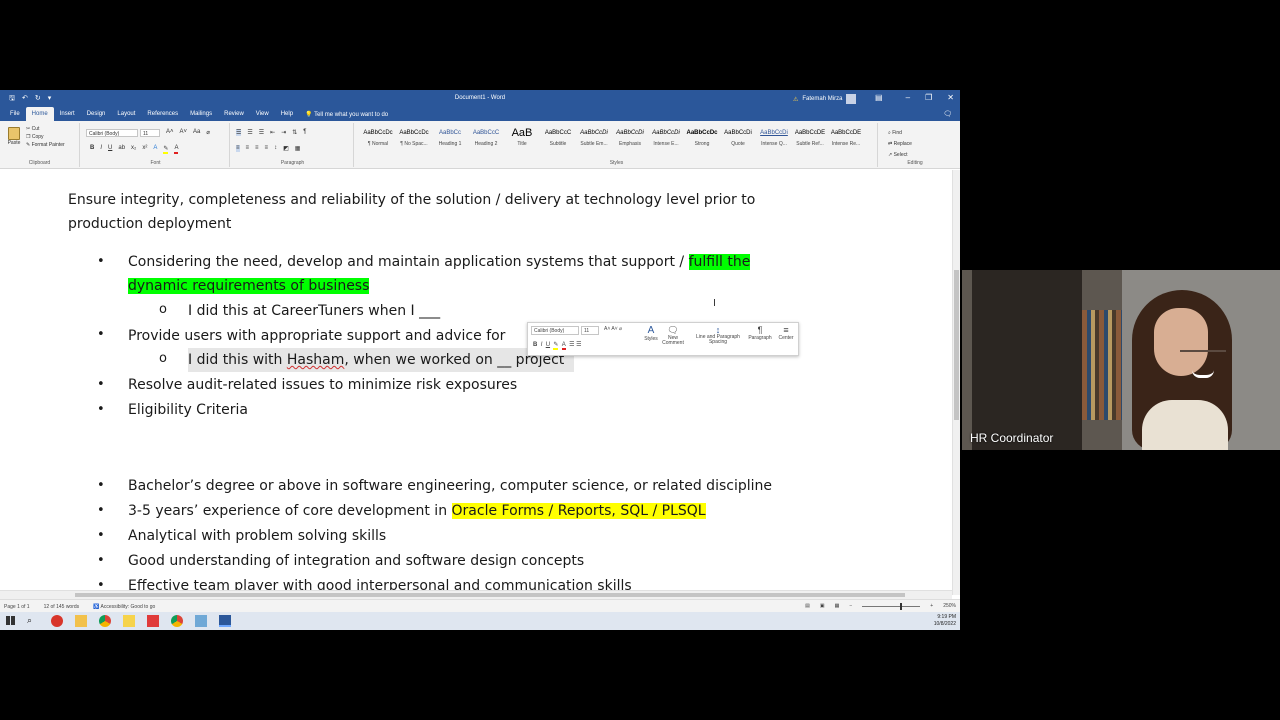 The height and width of the screenshot is (720, 1280). What do you see at coordinates (150, 133) in the screenshot?
I see `font-size-select: 11` at bounding box center [150, 133].